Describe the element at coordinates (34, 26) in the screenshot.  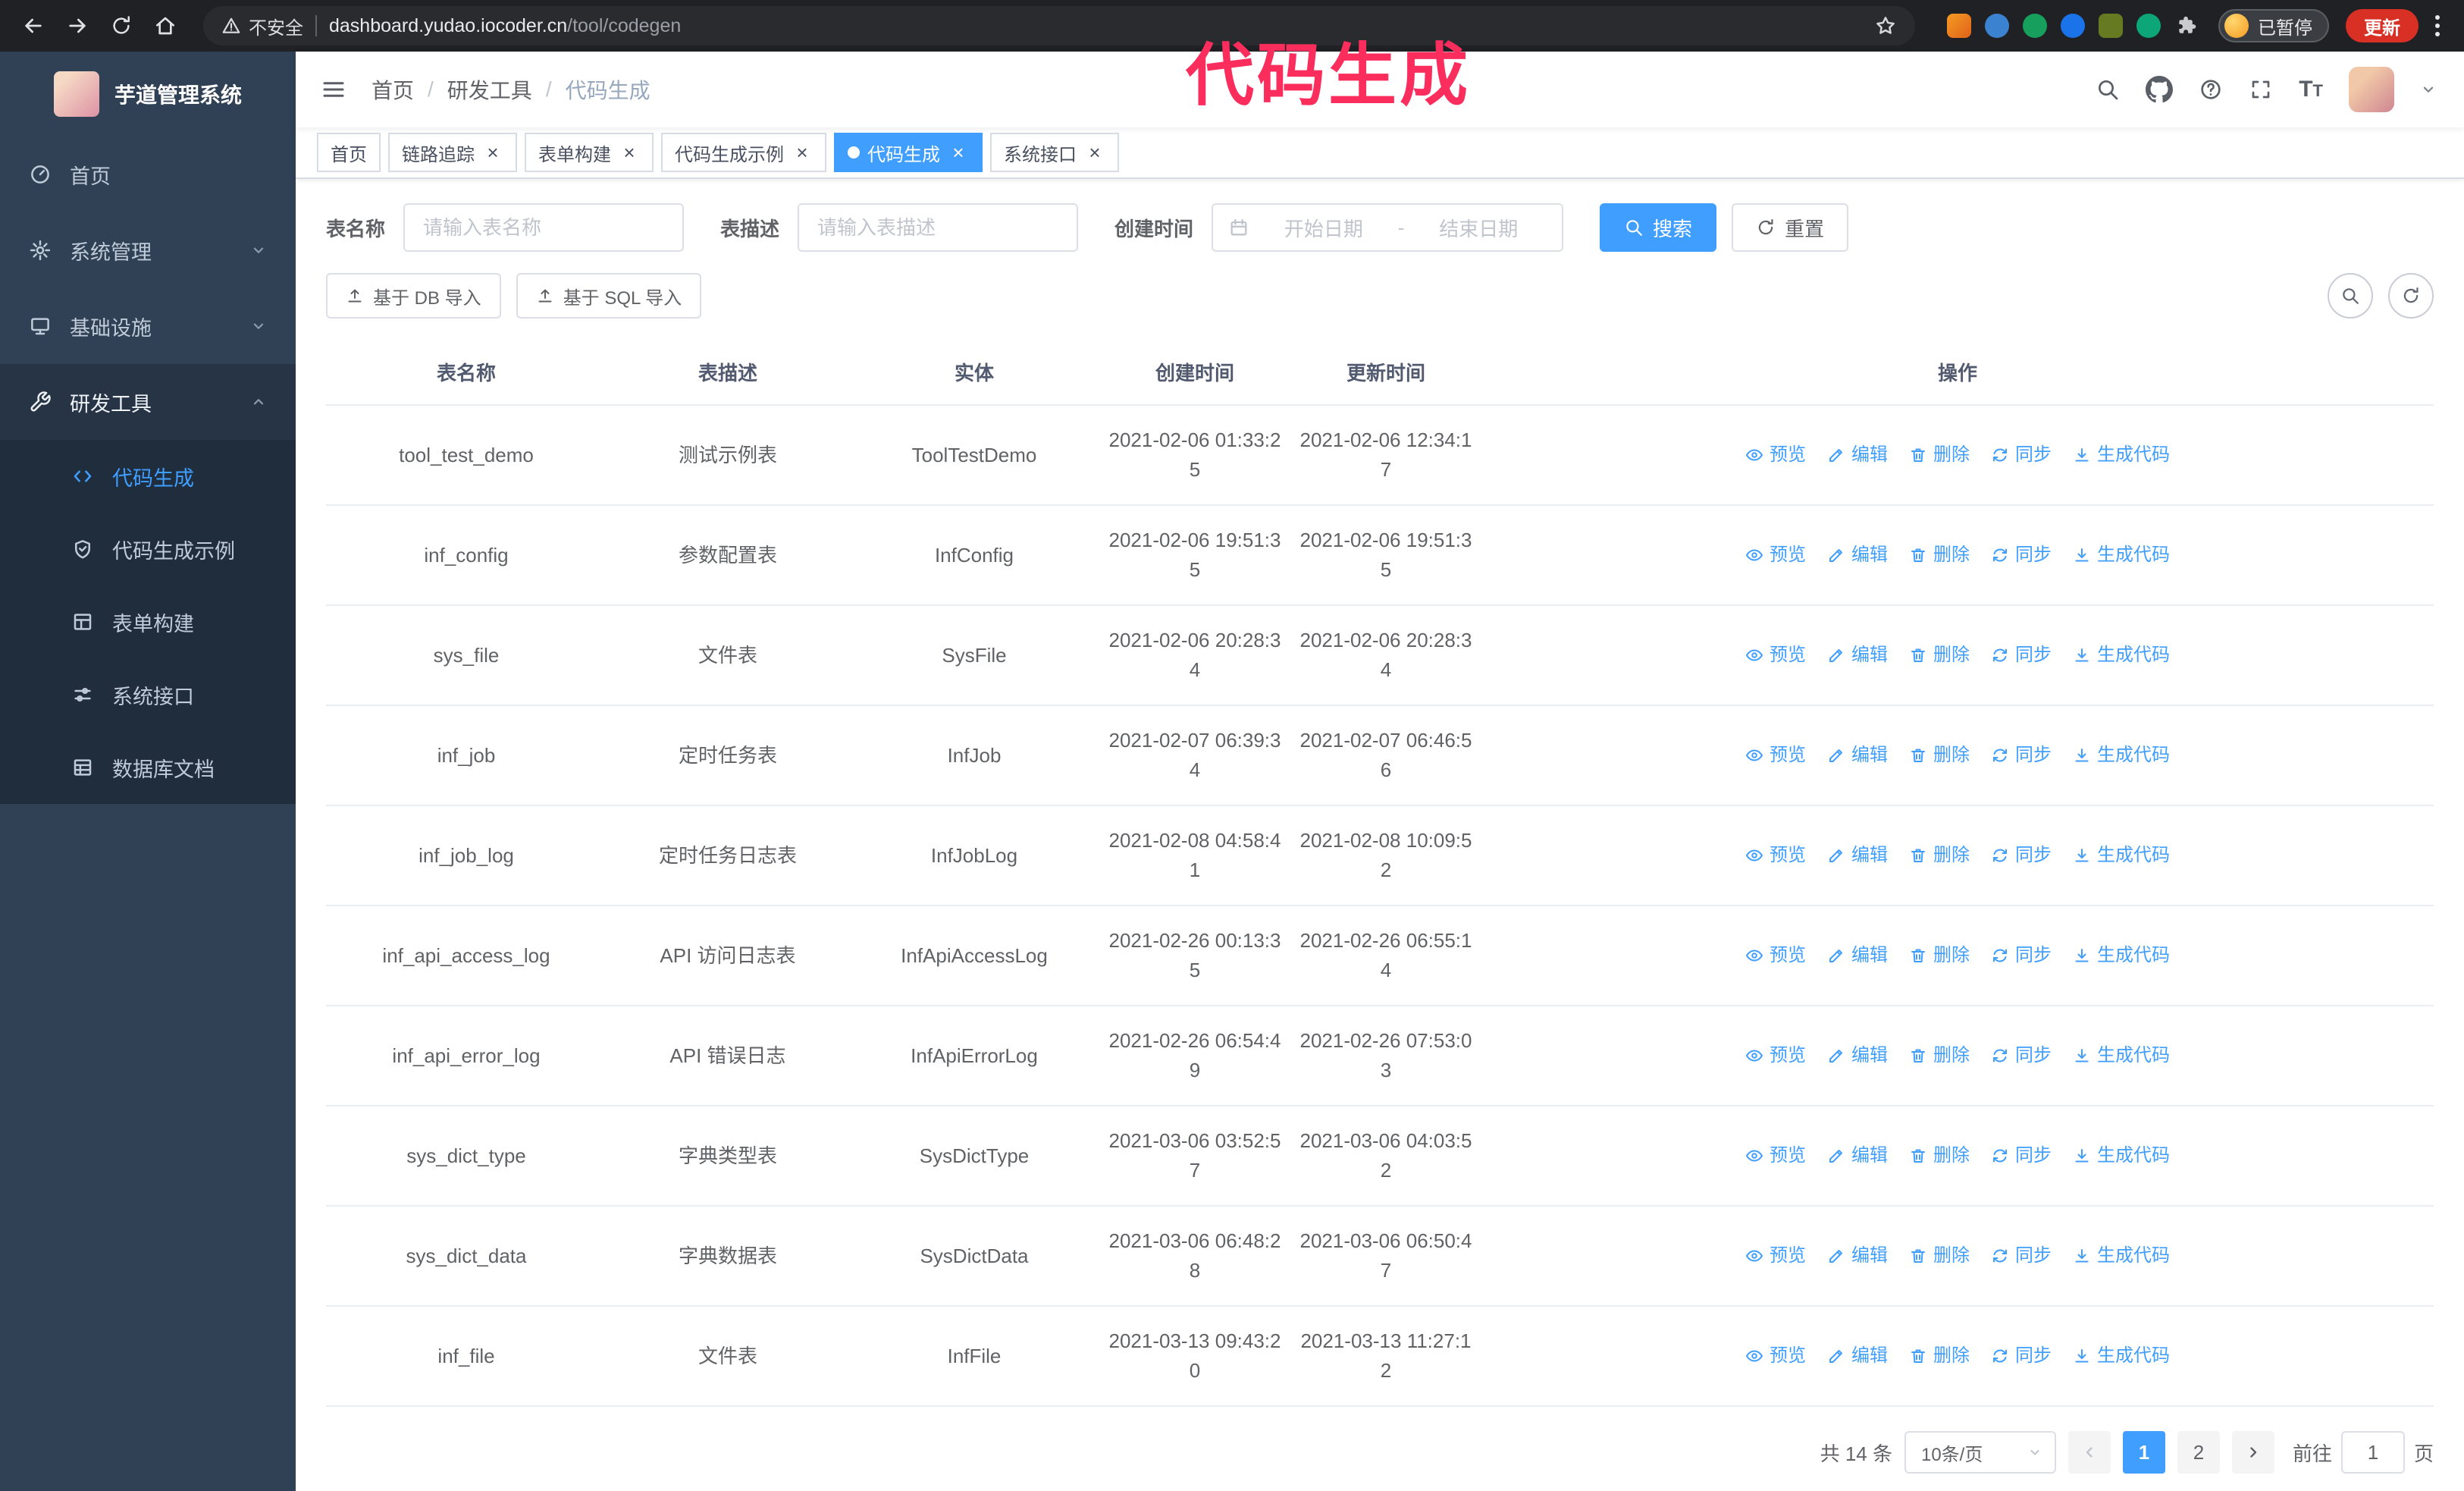
I see `browser-back-icon` at that location.